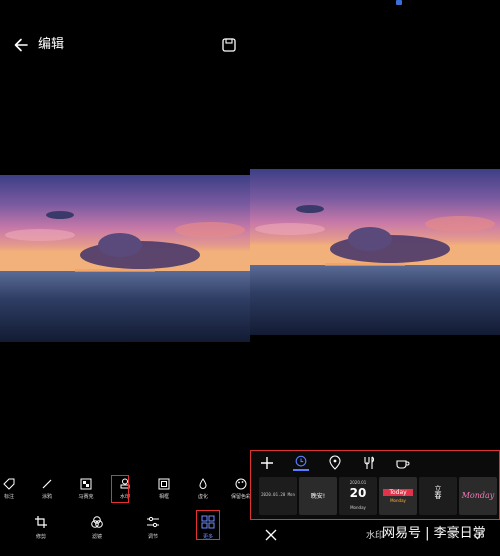 Image resolution: width=500 pixels, height=556 pixels. I want to click on watermark-thumb-calendar: 2020.01 20 Monday, so click(358, 496).